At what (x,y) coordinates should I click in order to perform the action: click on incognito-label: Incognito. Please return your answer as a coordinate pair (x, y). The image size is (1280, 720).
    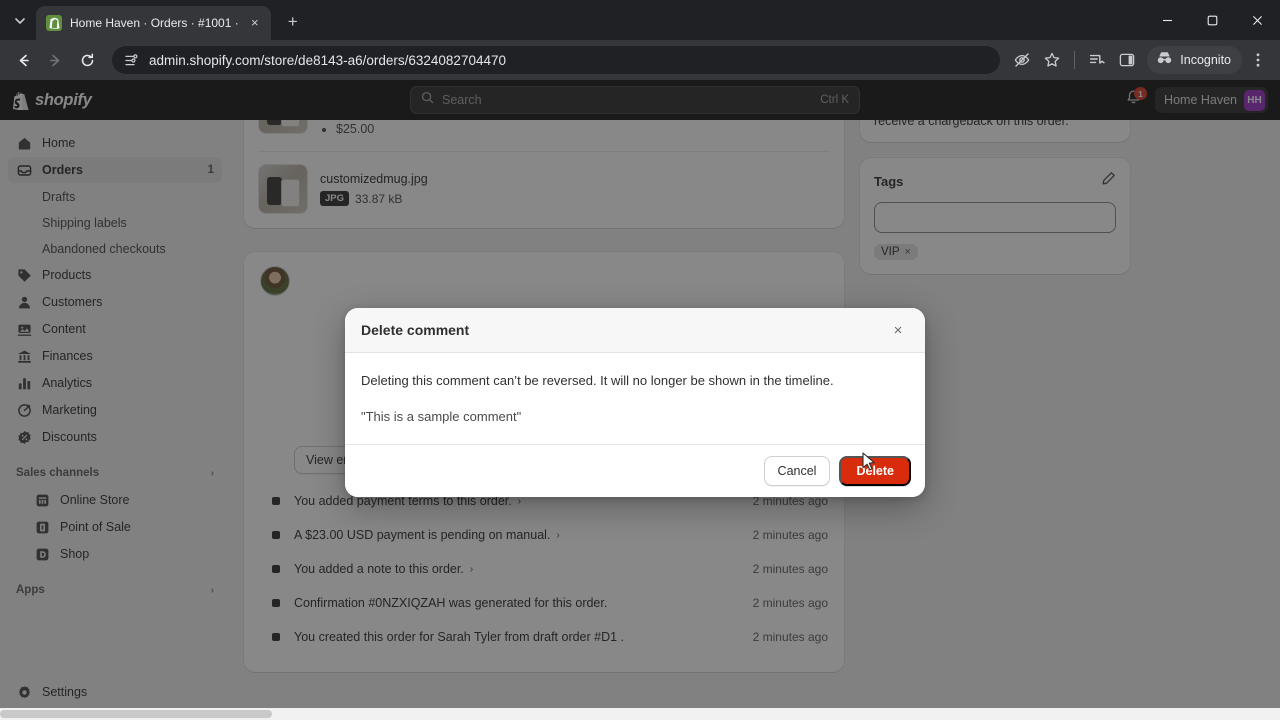
    Looking at the image, I should click on (1205, 60).